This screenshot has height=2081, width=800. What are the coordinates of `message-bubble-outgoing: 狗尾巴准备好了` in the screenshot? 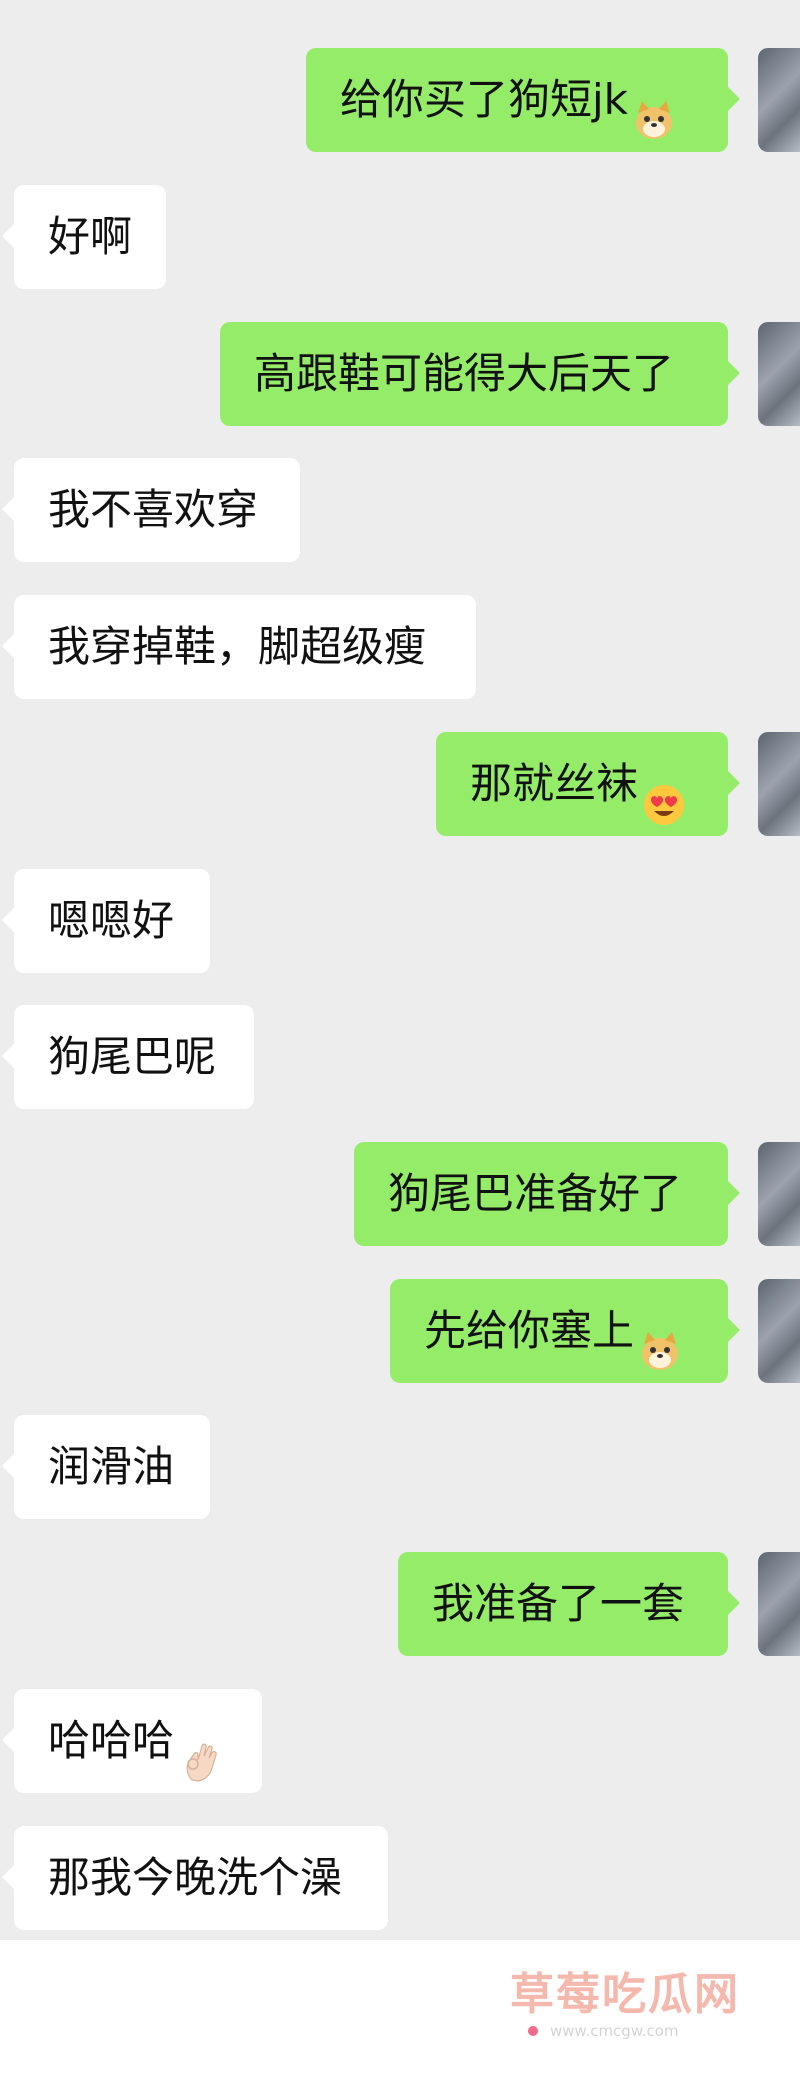 It's located at (547, 1194).